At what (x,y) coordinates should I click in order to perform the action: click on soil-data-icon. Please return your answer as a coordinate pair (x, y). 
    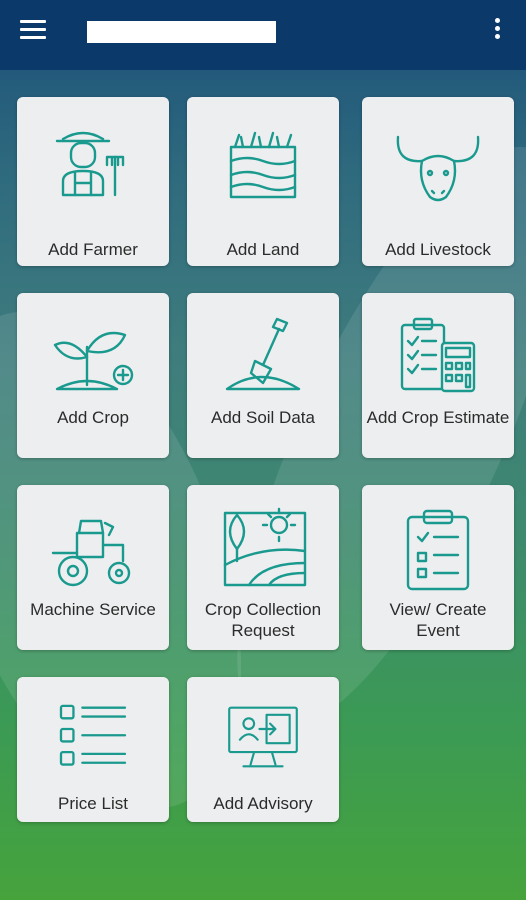
    Looking at the image, I should click on (263, 354).